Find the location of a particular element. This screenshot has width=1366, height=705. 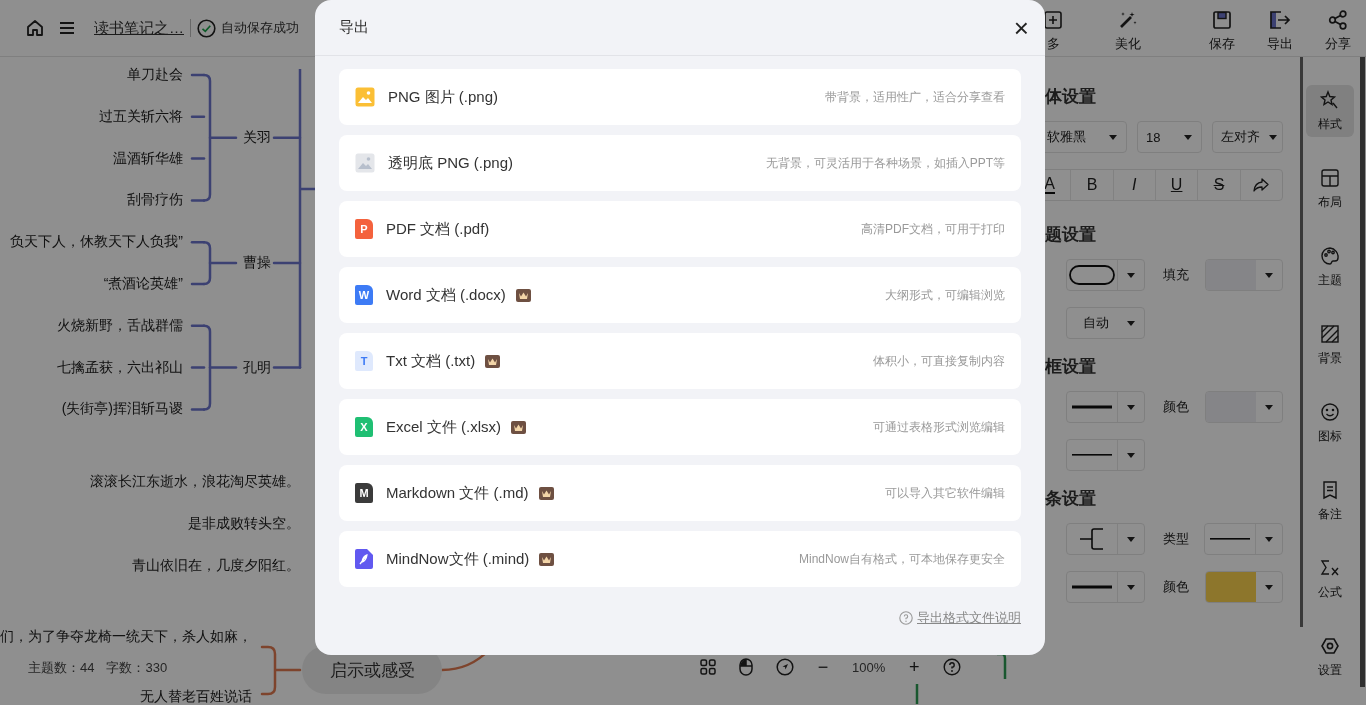

topic-node: 是非成败转头空。 is located at coordinates (244, 524).